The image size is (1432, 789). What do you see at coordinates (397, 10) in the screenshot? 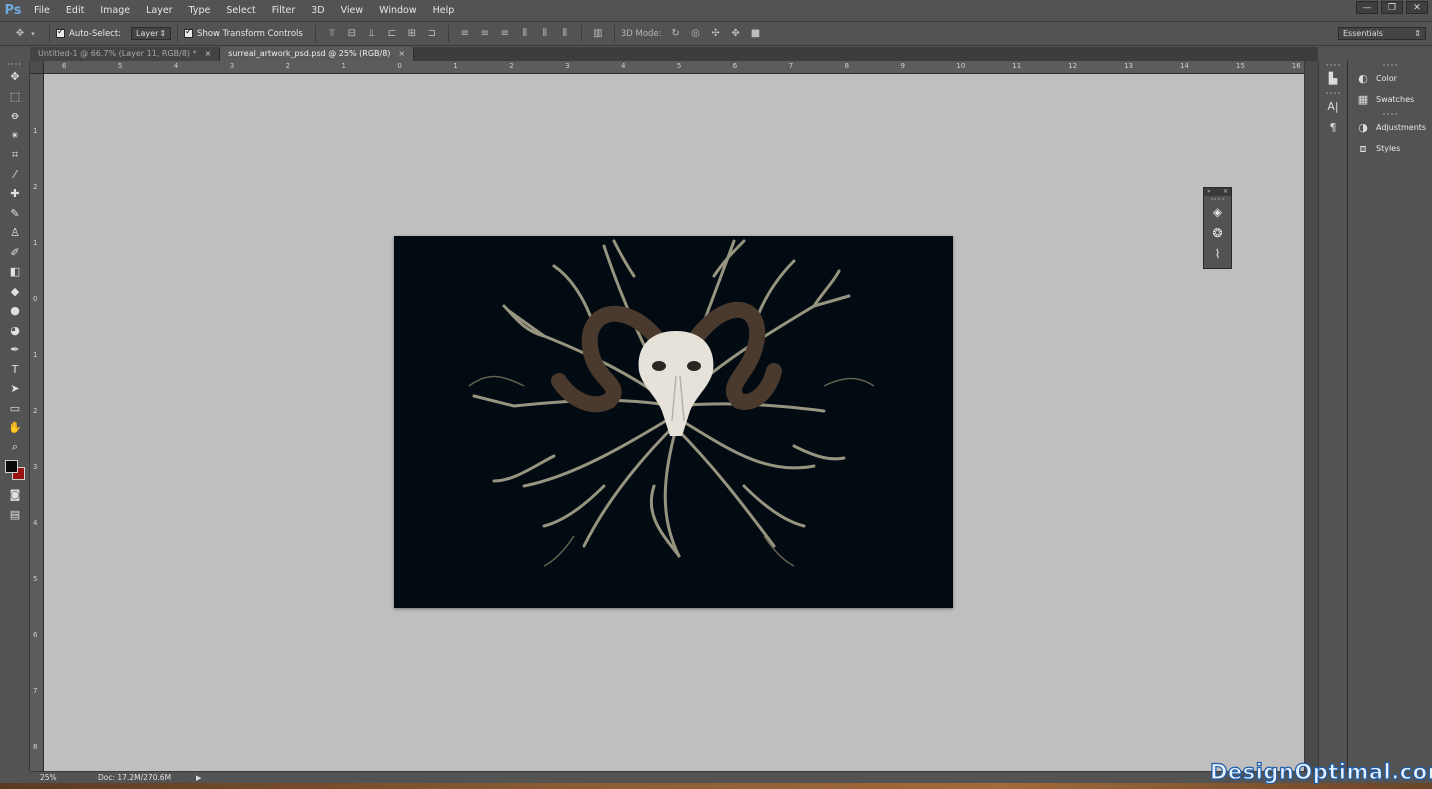
I see `menu-window: Window` at bounding box center [397, 10].